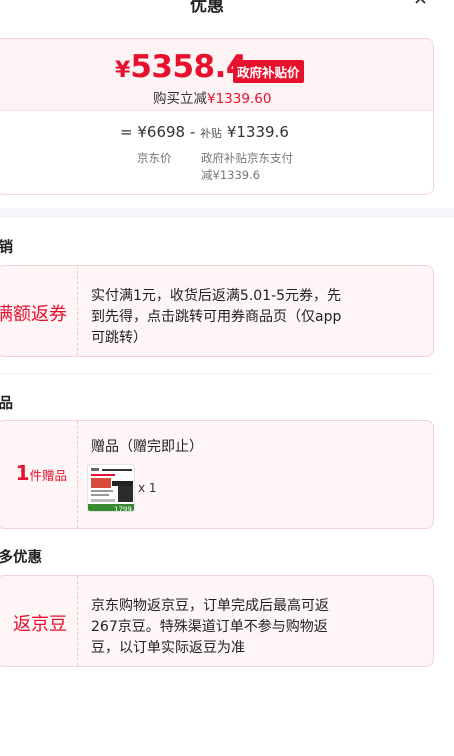 The image size is (454, 756). What do you see at coordinates (180, 99) in the screenshot?
I see `immediate-reduction-label: 购买立减` at bounding box center [180, 99].